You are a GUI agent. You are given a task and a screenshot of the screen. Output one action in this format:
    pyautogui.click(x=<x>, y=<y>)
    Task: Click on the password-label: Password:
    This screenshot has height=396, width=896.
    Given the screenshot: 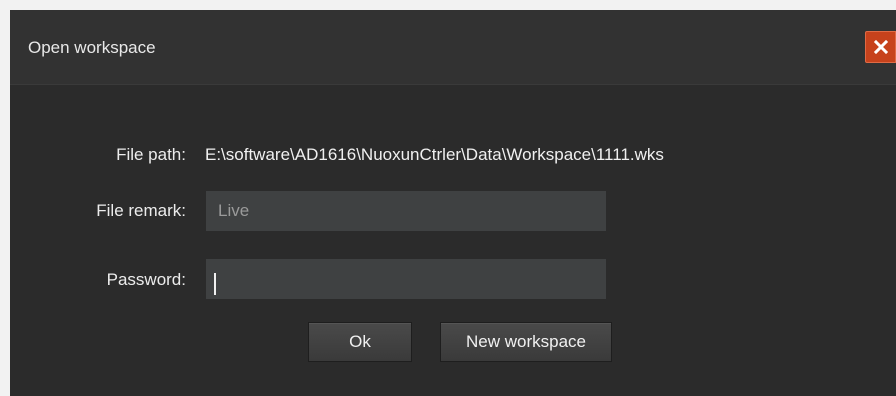 What is the action you would take?
    pyautogui.click(x=146, y=279)
    